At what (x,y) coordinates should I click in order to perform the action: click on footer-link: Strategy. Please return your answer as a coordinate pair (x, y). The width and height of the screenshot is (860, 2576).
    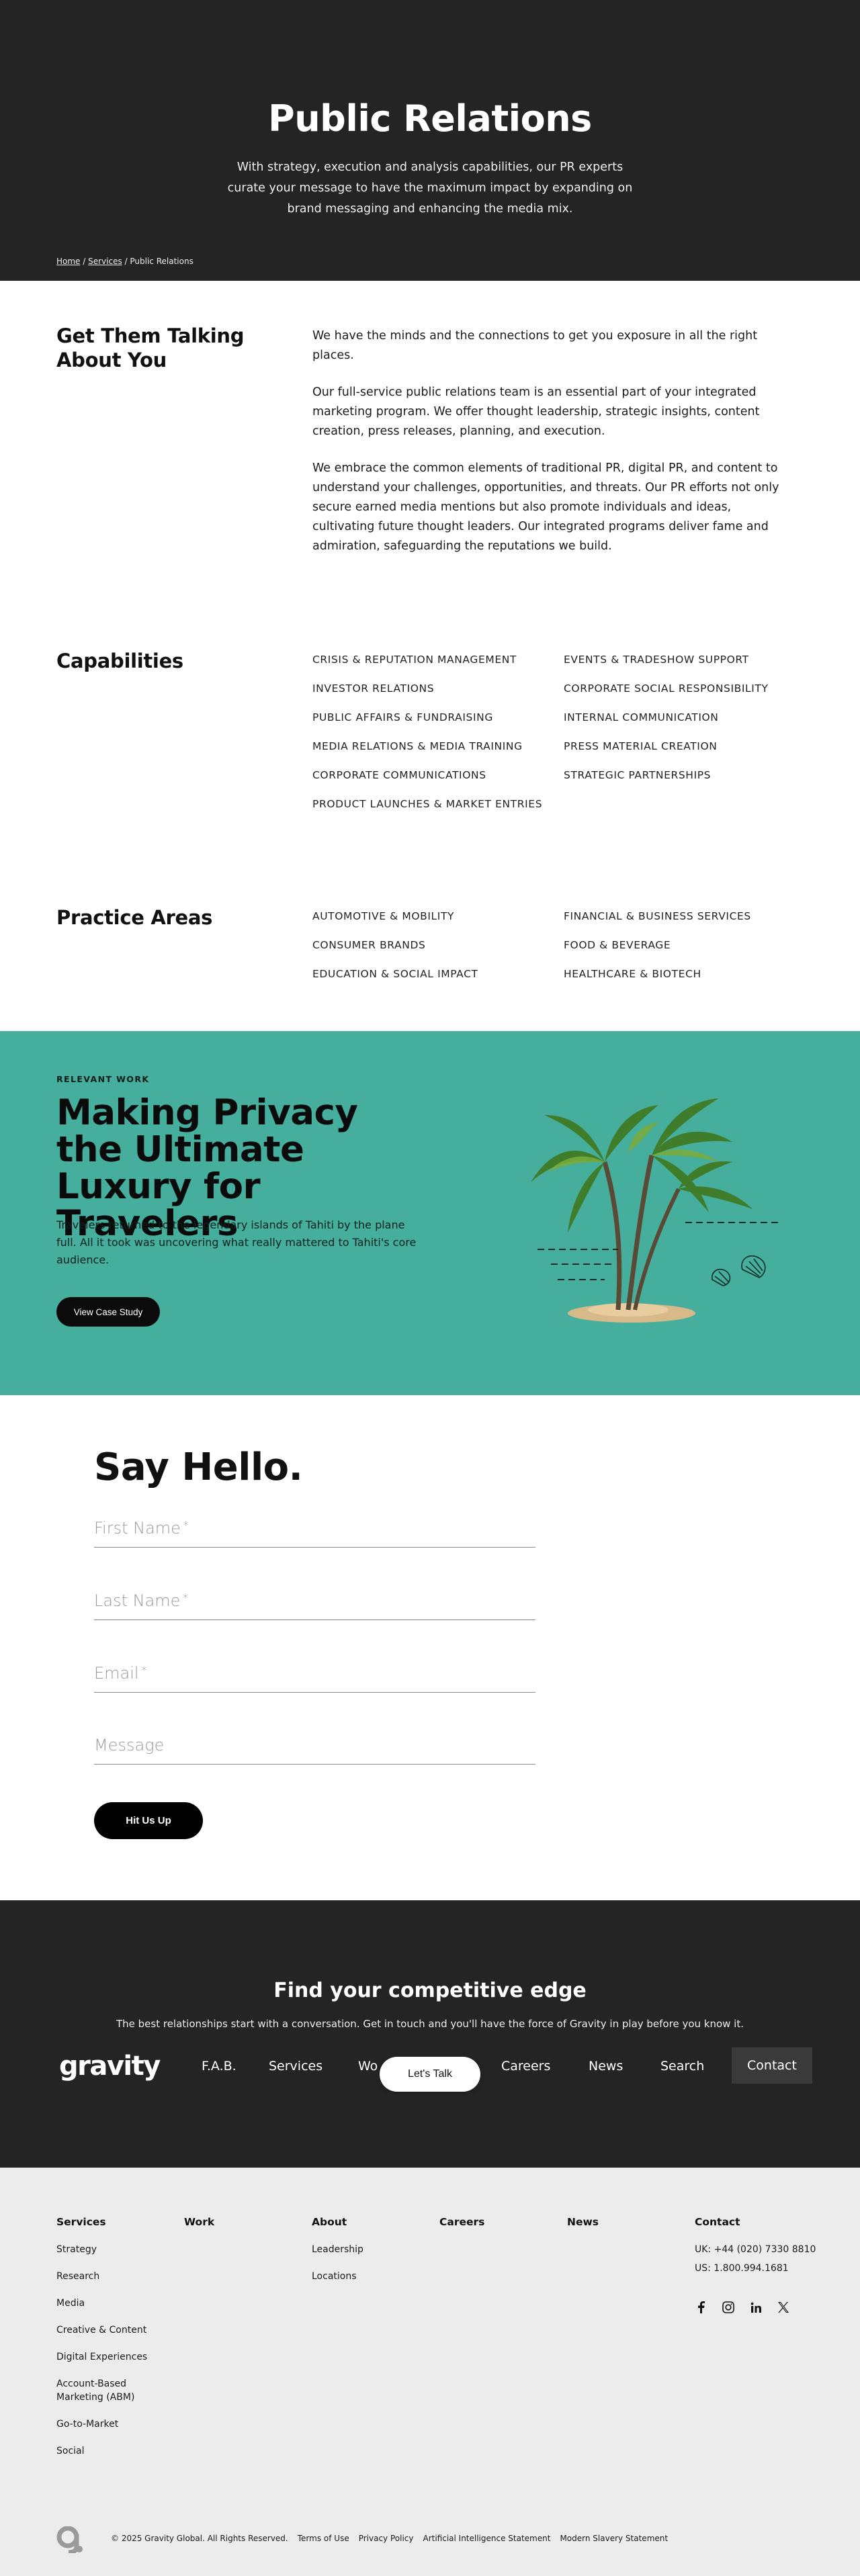
    Looking at the image, I should click on (110, 2249).